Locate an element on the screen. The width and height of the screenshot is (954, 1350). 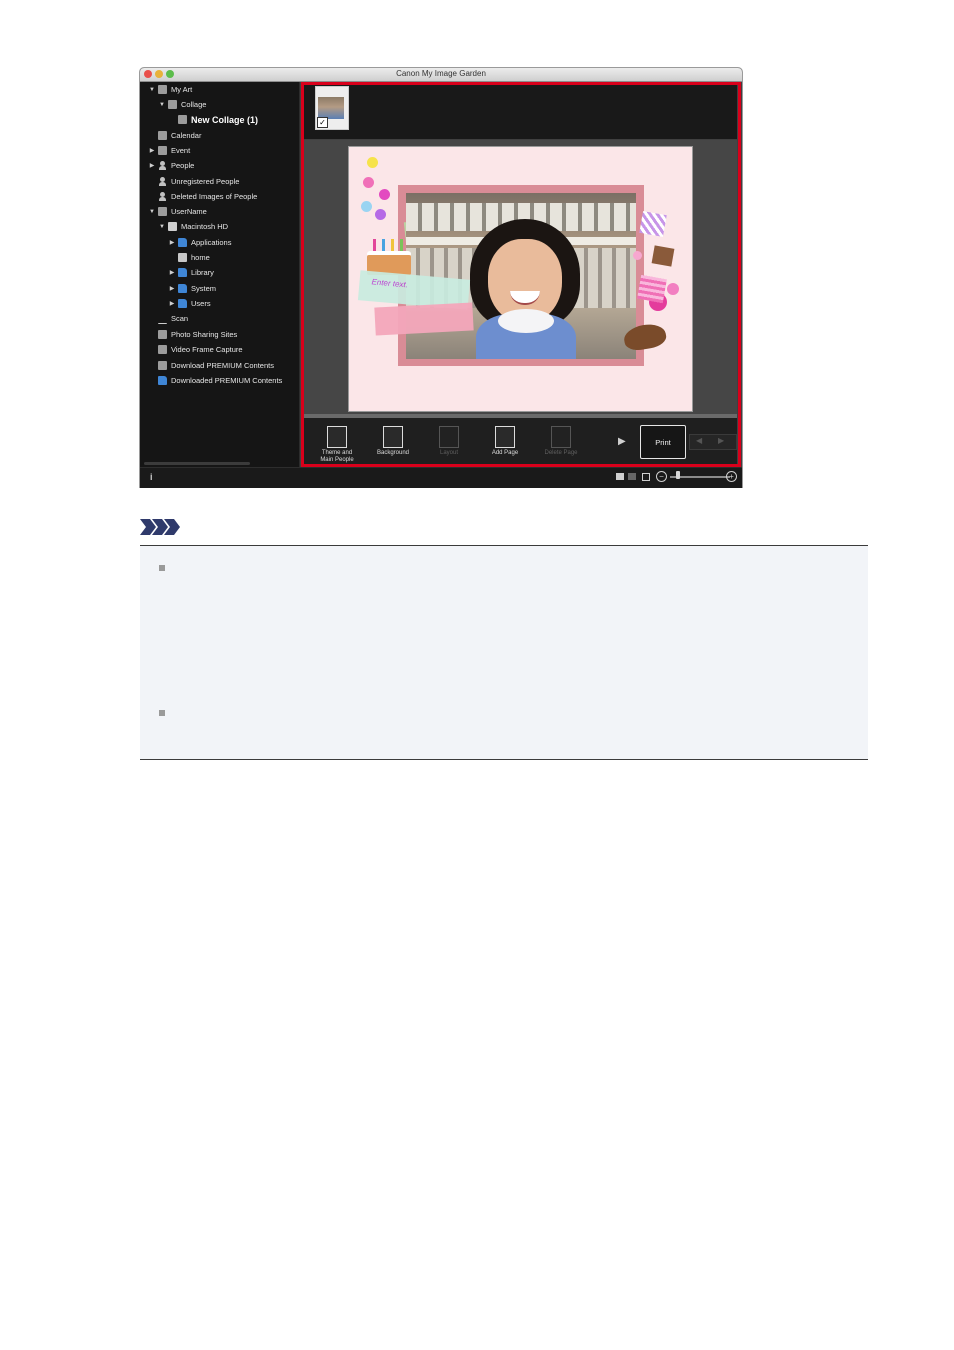
background-icon is located at coordinates (393, 437).